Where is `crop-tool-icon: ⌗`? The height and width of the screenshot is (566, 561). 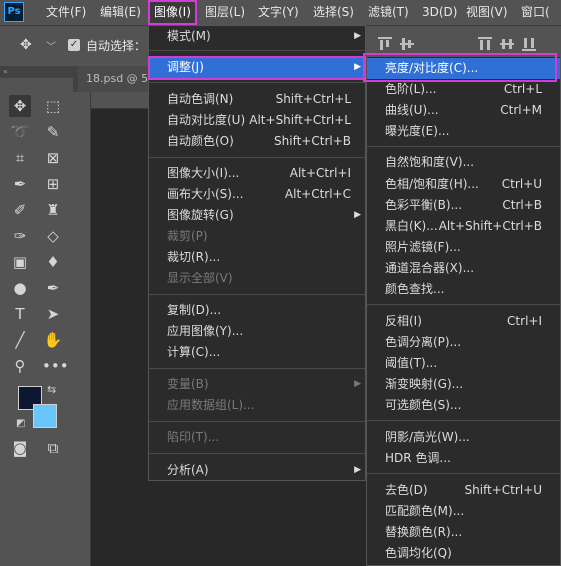
crop-tool-icon: ⌗ is located at coordinates (20, 158).